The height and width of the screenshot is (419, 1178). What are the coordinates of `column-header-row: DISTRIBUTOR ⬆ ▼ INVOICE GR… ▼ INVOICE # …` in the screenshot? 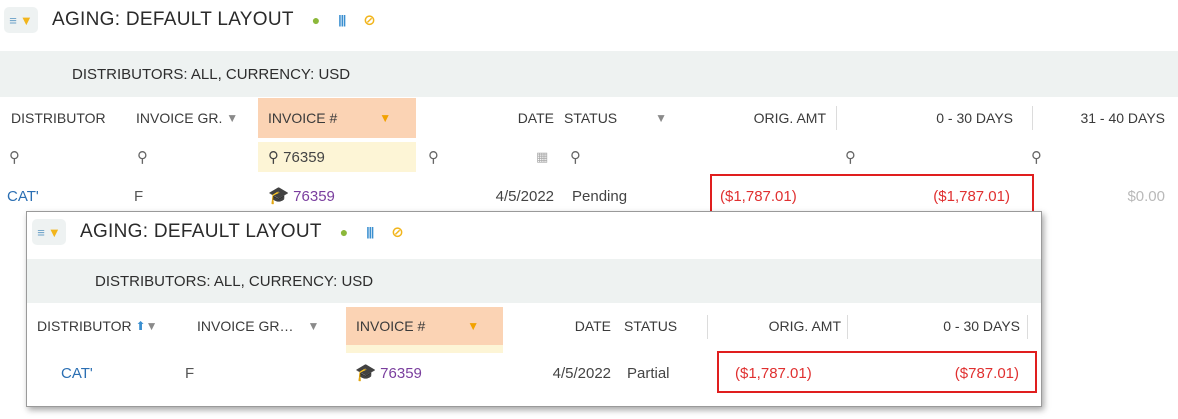 It's located at (534, 326).